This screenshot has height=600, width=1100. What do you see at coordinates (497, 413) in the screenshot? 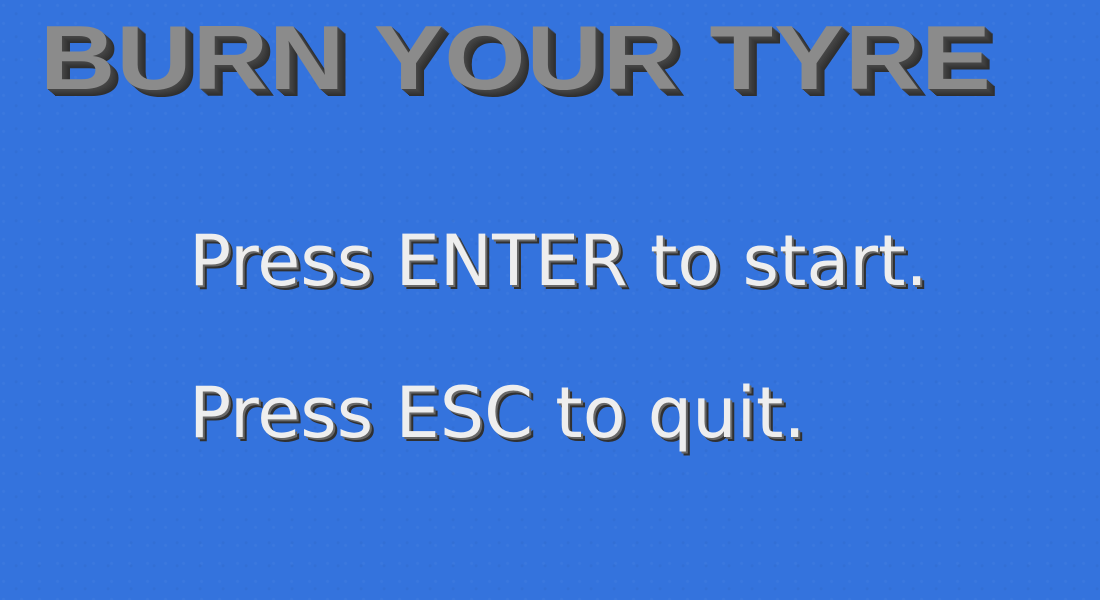
I see `quit-instruction: Press ESC to quit.` at bounding box center [497, 413].